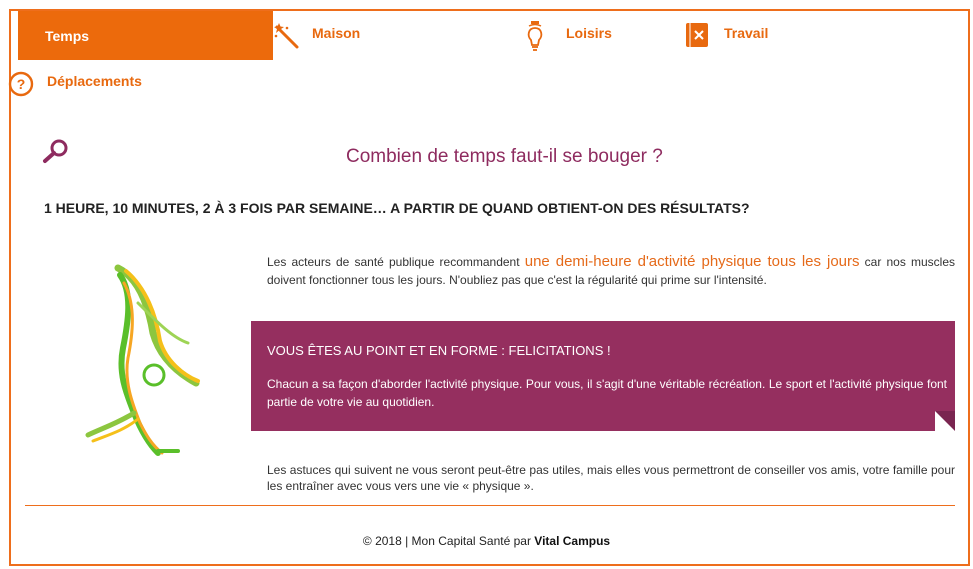 The width and height of the screenshot is (973, 569). I want to click on tab-travail: Travail, so click(746, 33).